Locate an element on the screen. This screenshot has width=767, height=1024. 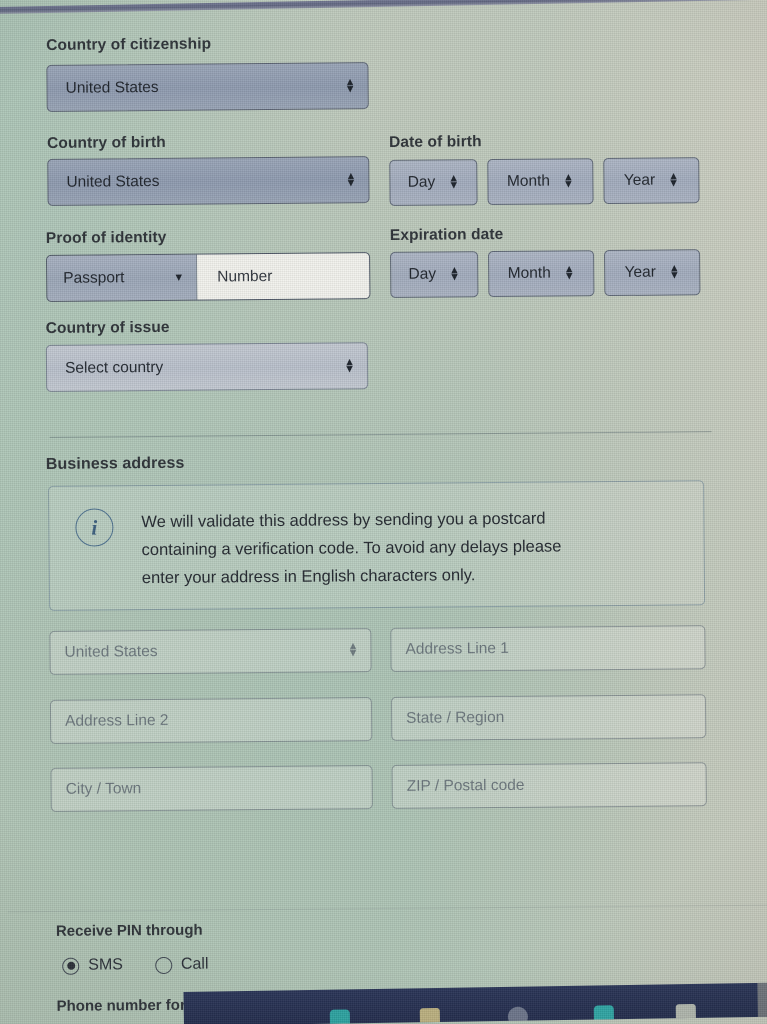
date-of-birth-label: Date of birth is located at coordinates (435, 142).